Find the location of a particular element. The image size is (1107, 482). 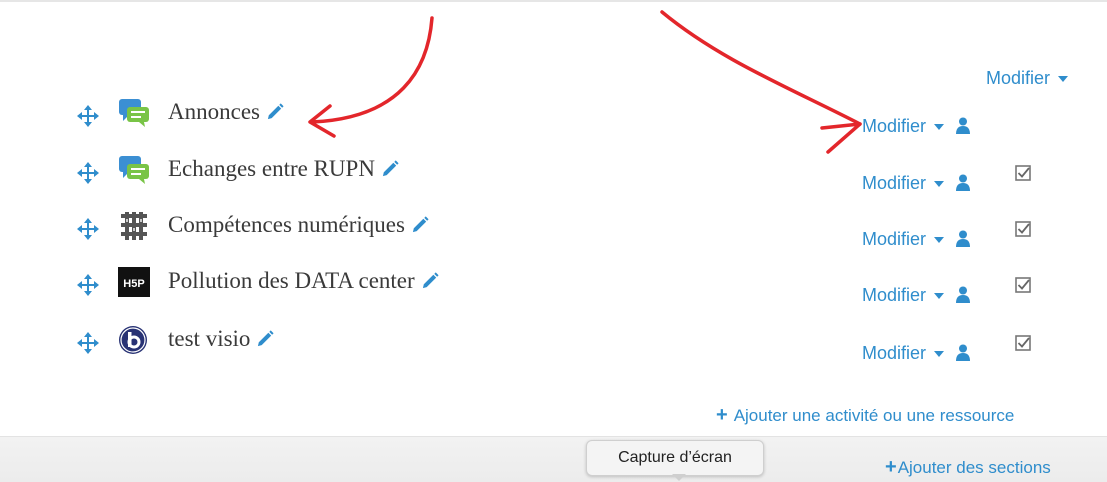

activity-name-text: Compétences numériques is located at coordinates (286, 224).